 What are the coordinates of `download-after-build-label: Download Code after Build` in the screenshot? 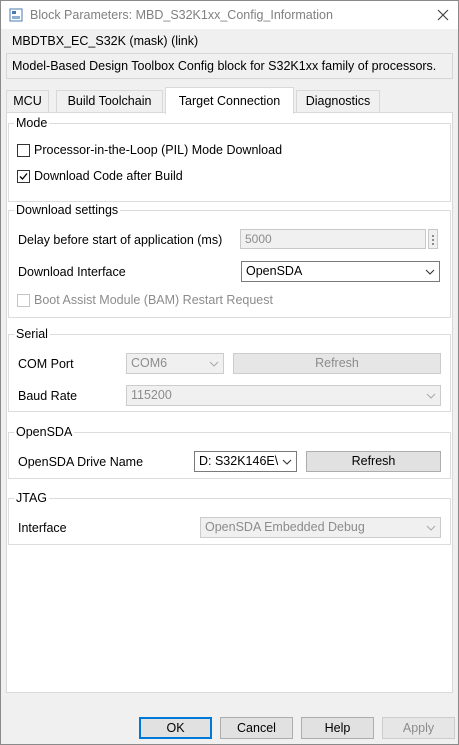 It's located at (108, 176).